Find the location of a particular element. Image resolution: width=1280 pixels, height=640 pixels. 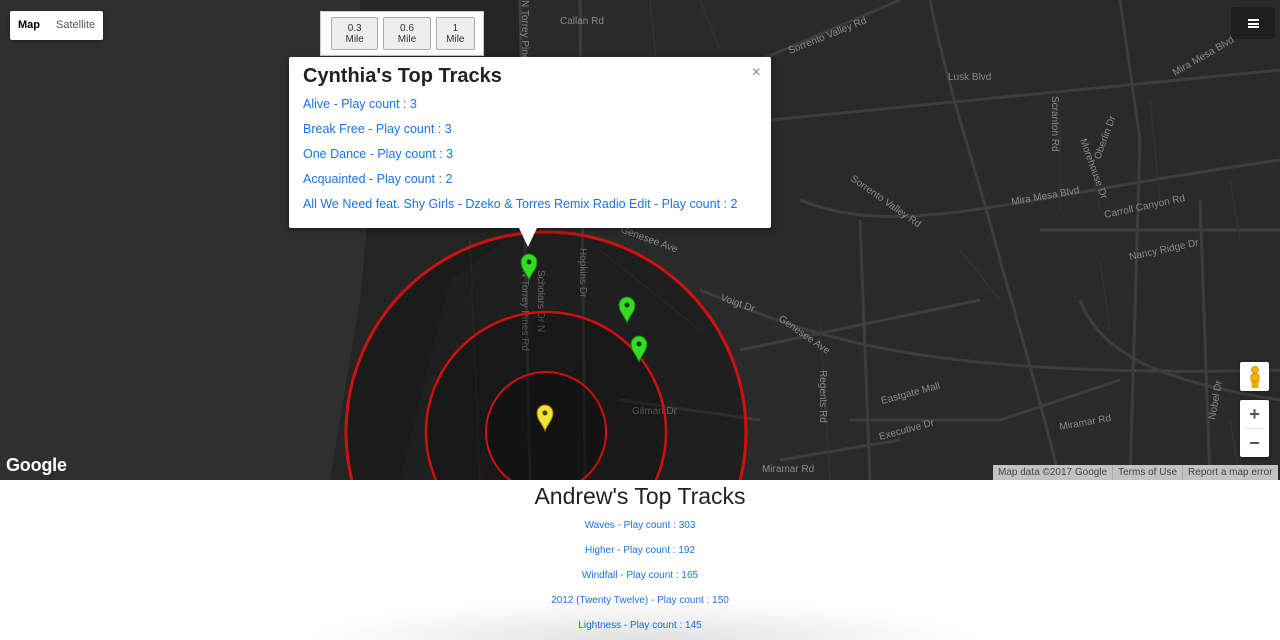

label-lusk-blvd: Lusk Blvd is located at coordinates (969, 77).